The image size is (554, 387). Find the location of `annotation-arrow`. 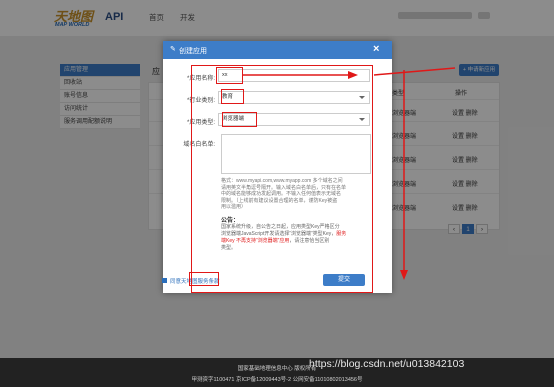

annotation-arrow is located at coordinates (414, 71).